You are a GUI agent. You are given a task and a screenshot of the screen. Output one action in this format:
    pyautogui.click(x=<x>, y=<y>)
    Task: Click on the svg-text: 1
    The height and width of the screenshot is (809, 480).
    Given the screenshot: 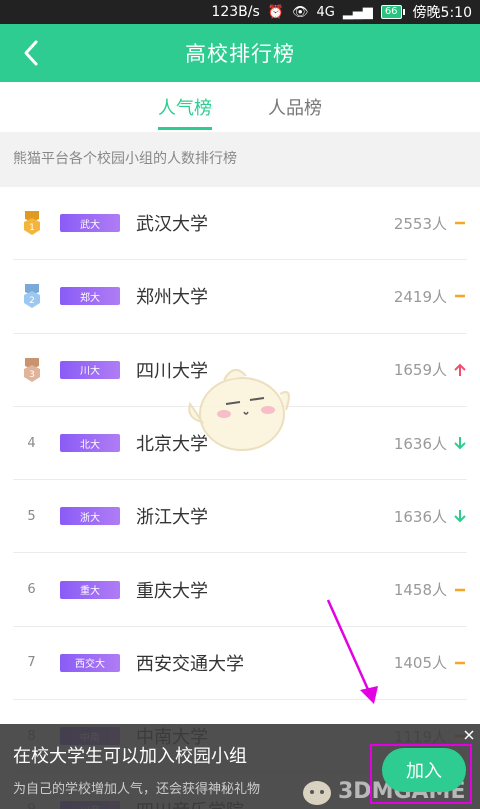 What is the action you would take?
    pyautogui.click(x=32, y=228)
    